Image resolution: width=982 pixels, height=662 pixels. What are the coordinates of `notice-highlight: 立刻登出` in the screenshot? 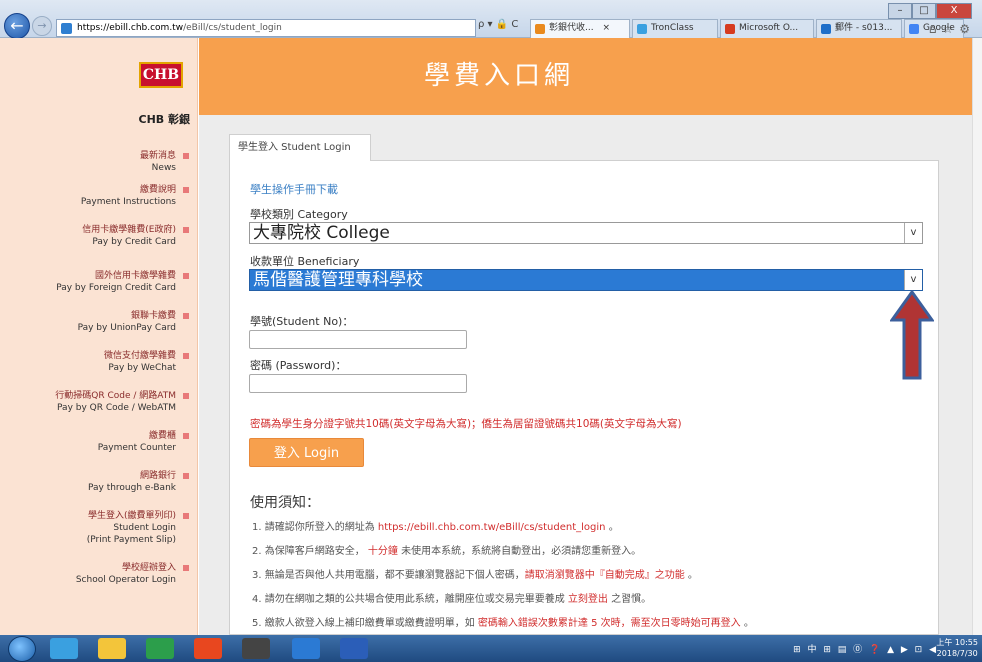 It's located at (587, 599).